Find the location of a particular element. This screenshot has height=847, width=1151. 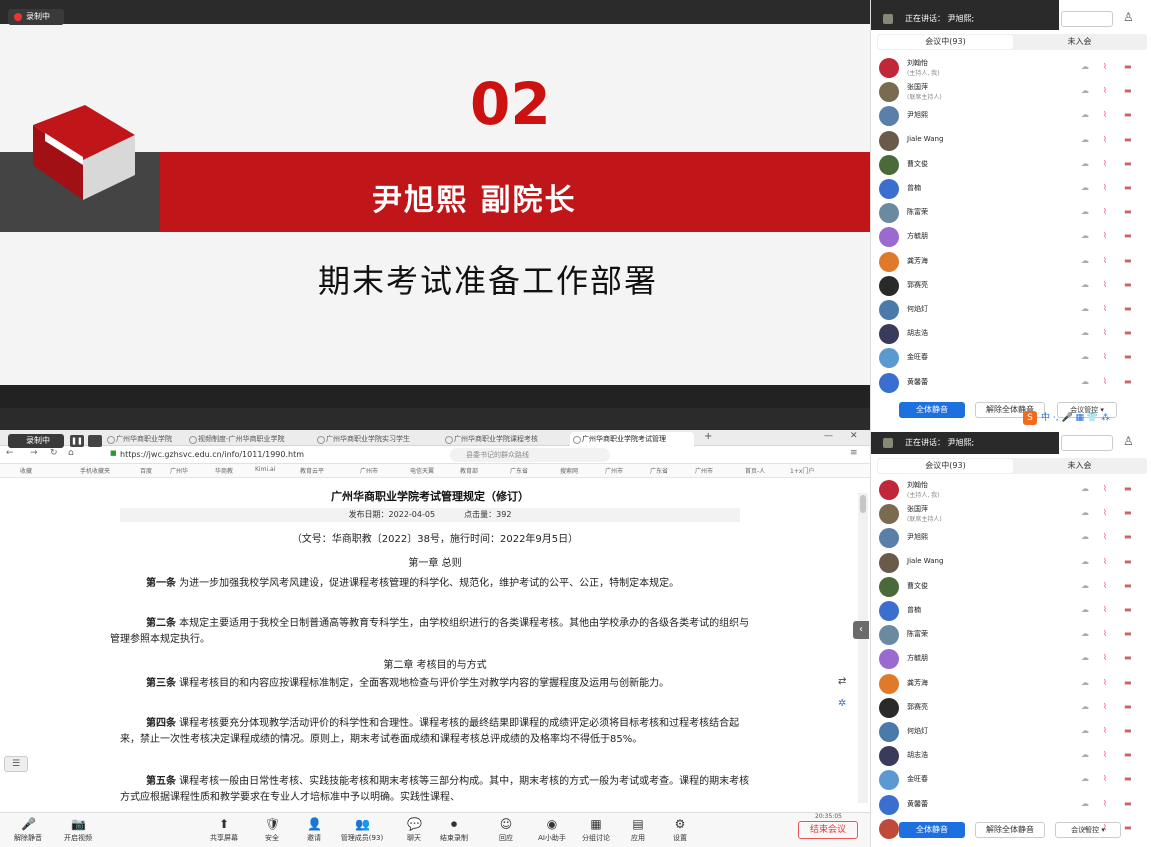

bookmark-item: 手机收藏夹 is located at coordinates (95, 470).